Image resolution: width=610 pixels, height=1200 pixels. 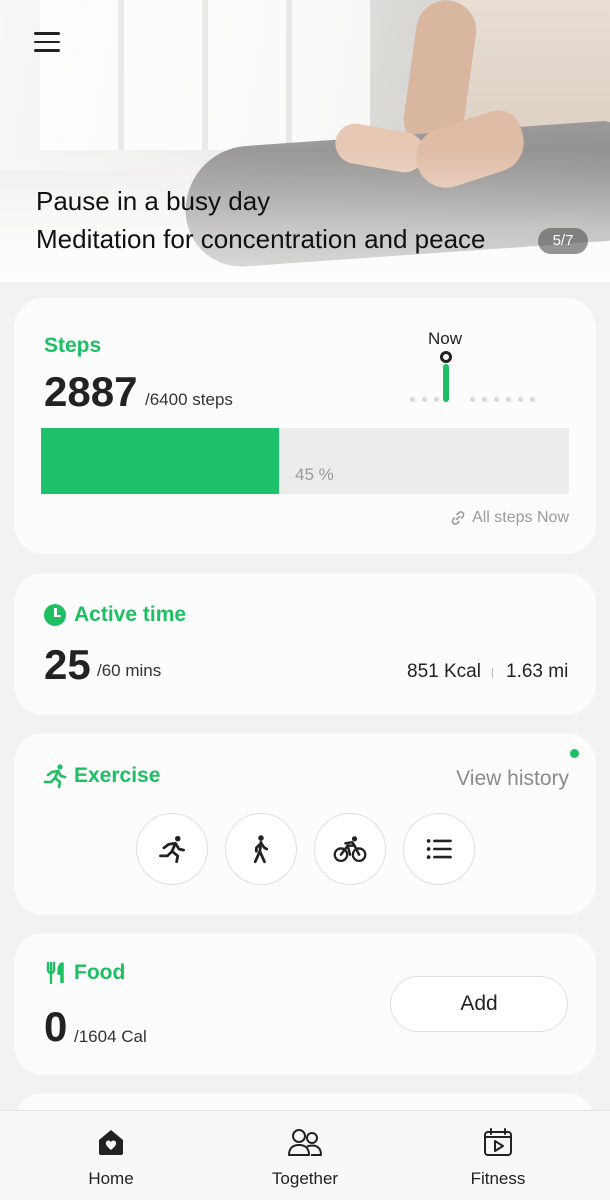 What do you see at coordinates (444, 671) in the screenshot?
I see `calories-value: 851 Kcal` at bounding box center [444, 671].